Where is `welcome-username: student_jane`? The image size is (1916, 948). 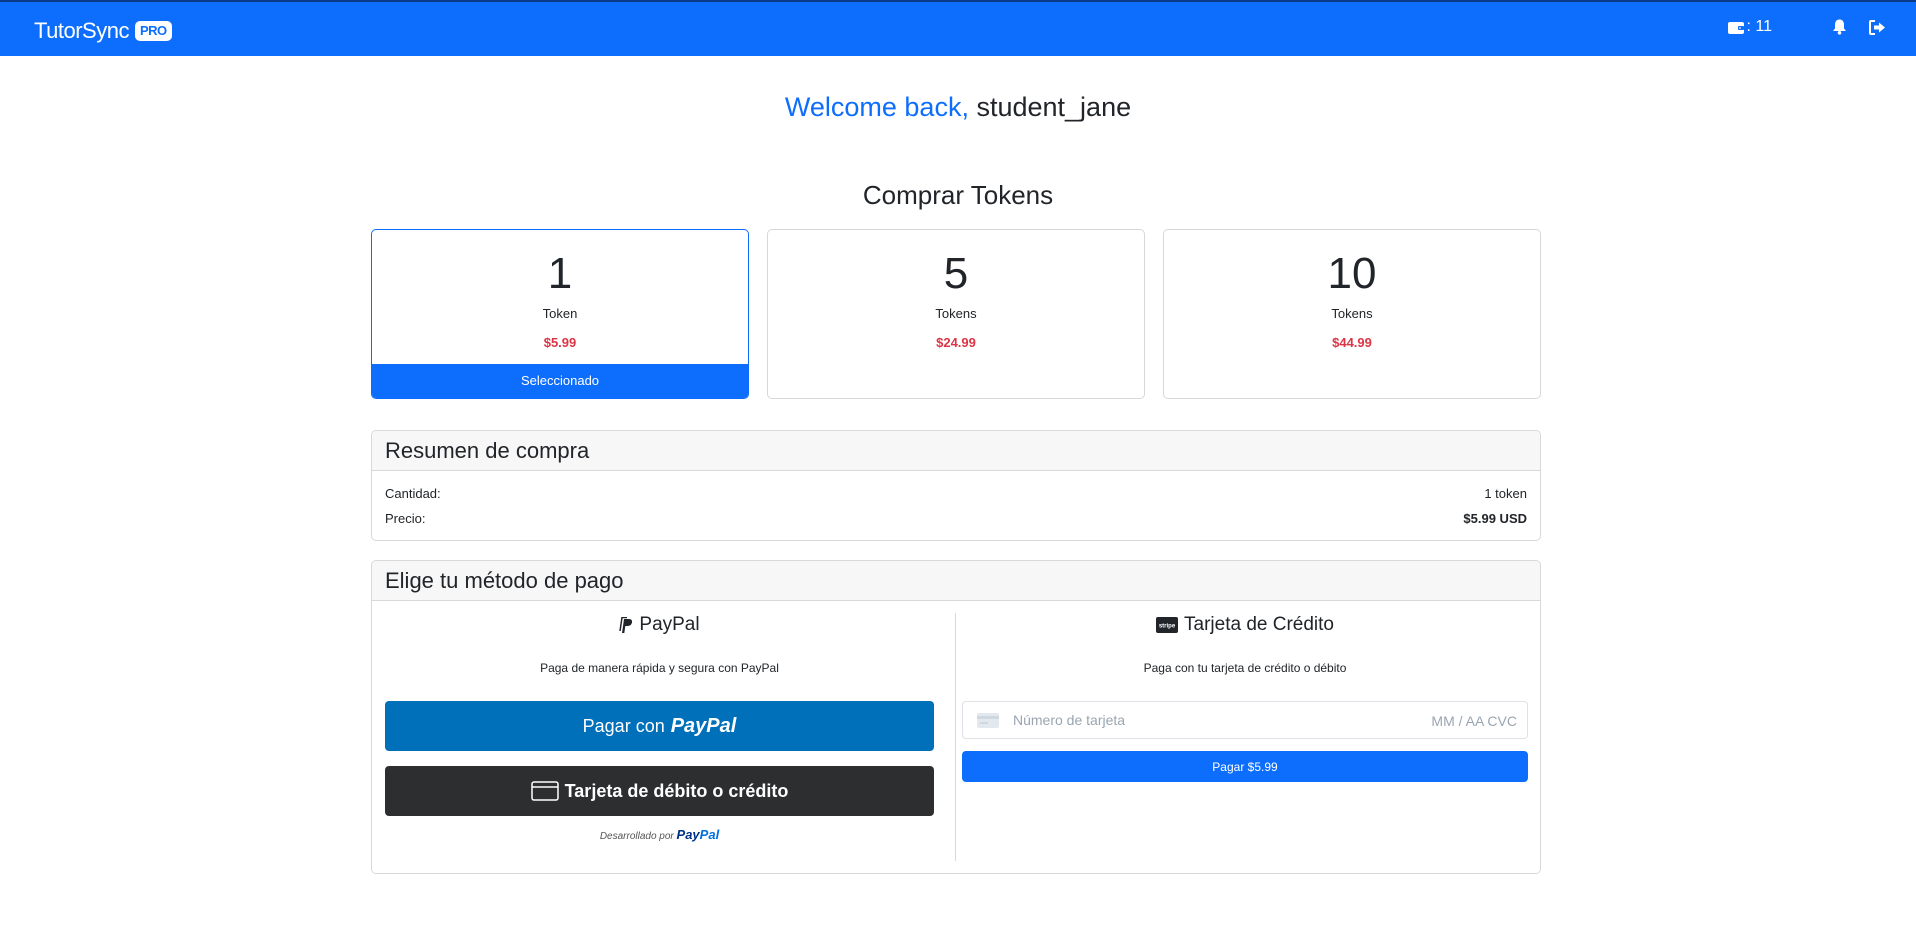
welcome-username: student_jane is located at coordinates (1054, 107).